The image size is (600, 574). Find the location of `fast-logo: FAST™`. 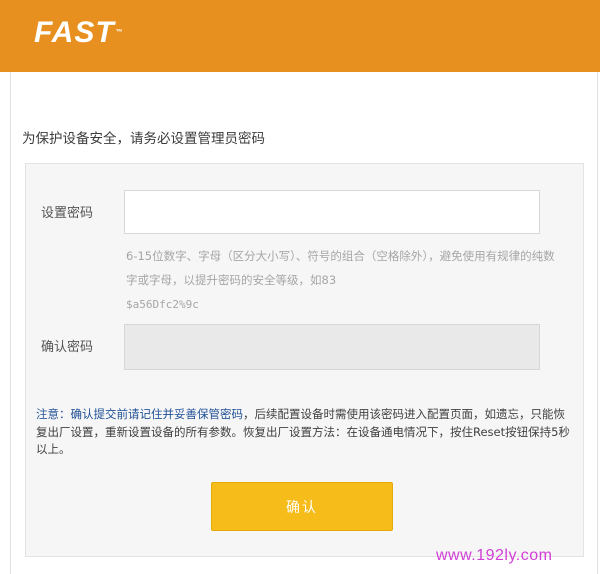

fast-logo: FAST™ is located at coordinates (79, 33).